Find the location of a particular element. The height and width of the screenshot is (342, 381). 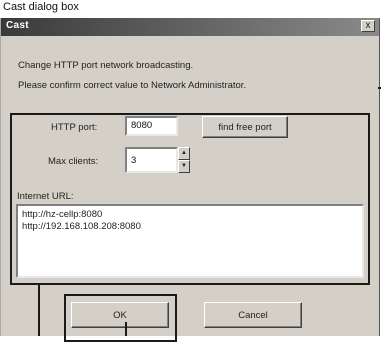

cancel-button: Cancel is located at coordinates (253, 315).